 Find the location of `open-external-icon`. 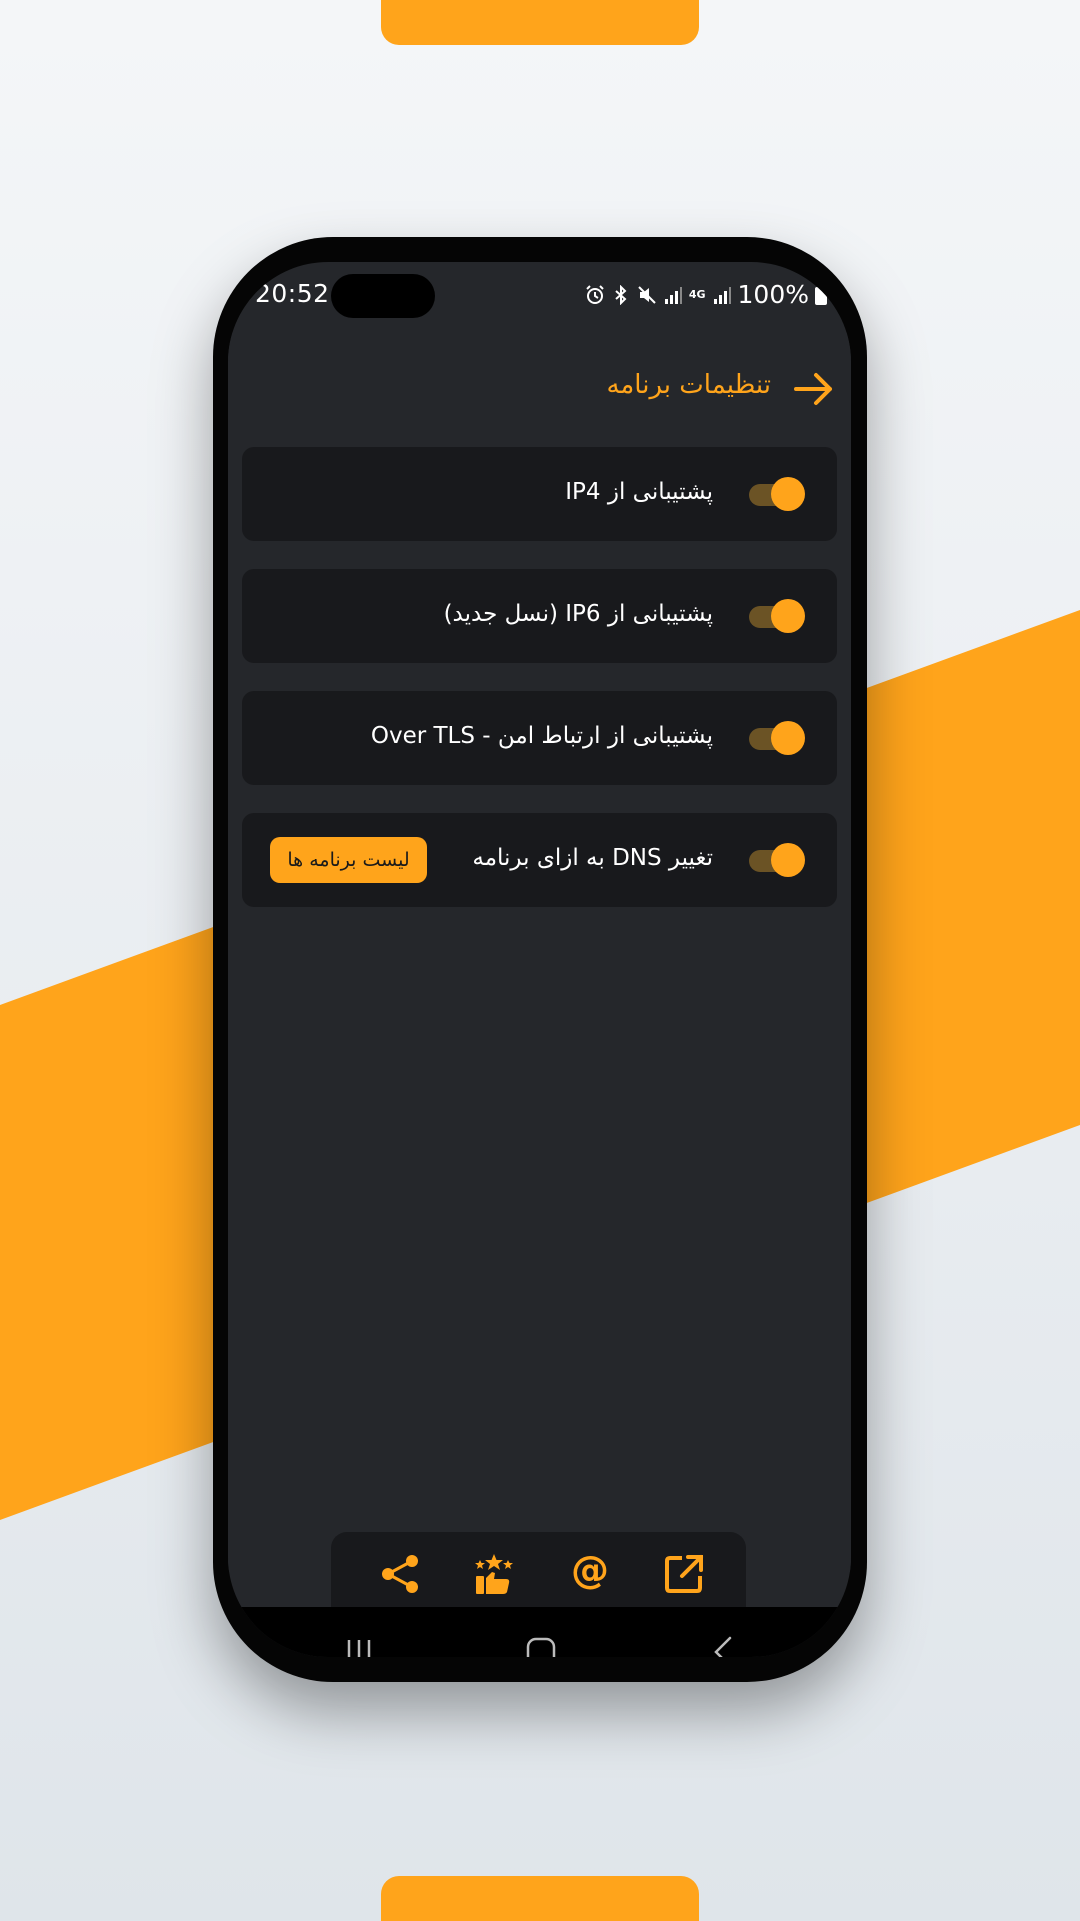

open-external-icon is located at coordinates (684, 1574).